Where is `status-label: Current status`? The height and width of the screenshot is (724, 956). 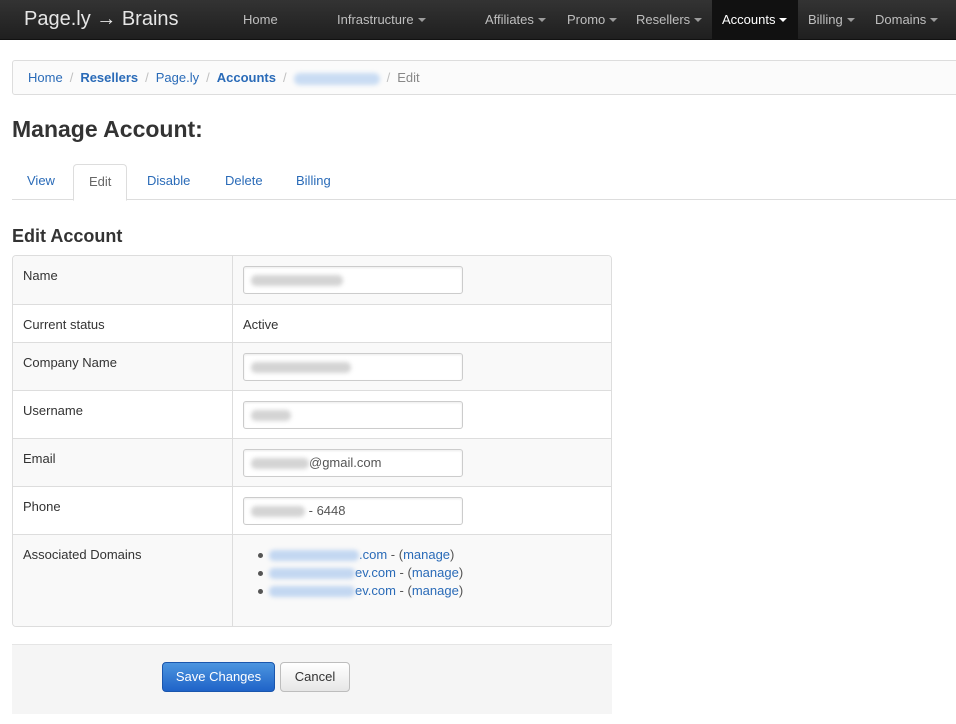
status-label: Current status is located at coordinates (123, 323).